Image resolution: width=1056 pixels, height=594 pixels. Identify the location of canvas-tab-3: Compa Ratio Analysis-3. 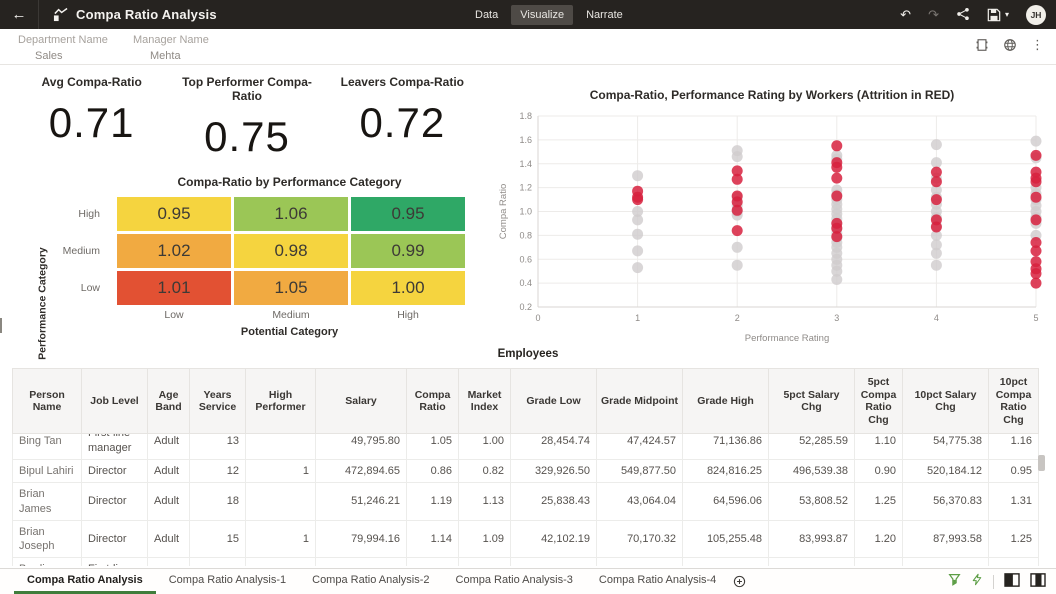
(514, 581).